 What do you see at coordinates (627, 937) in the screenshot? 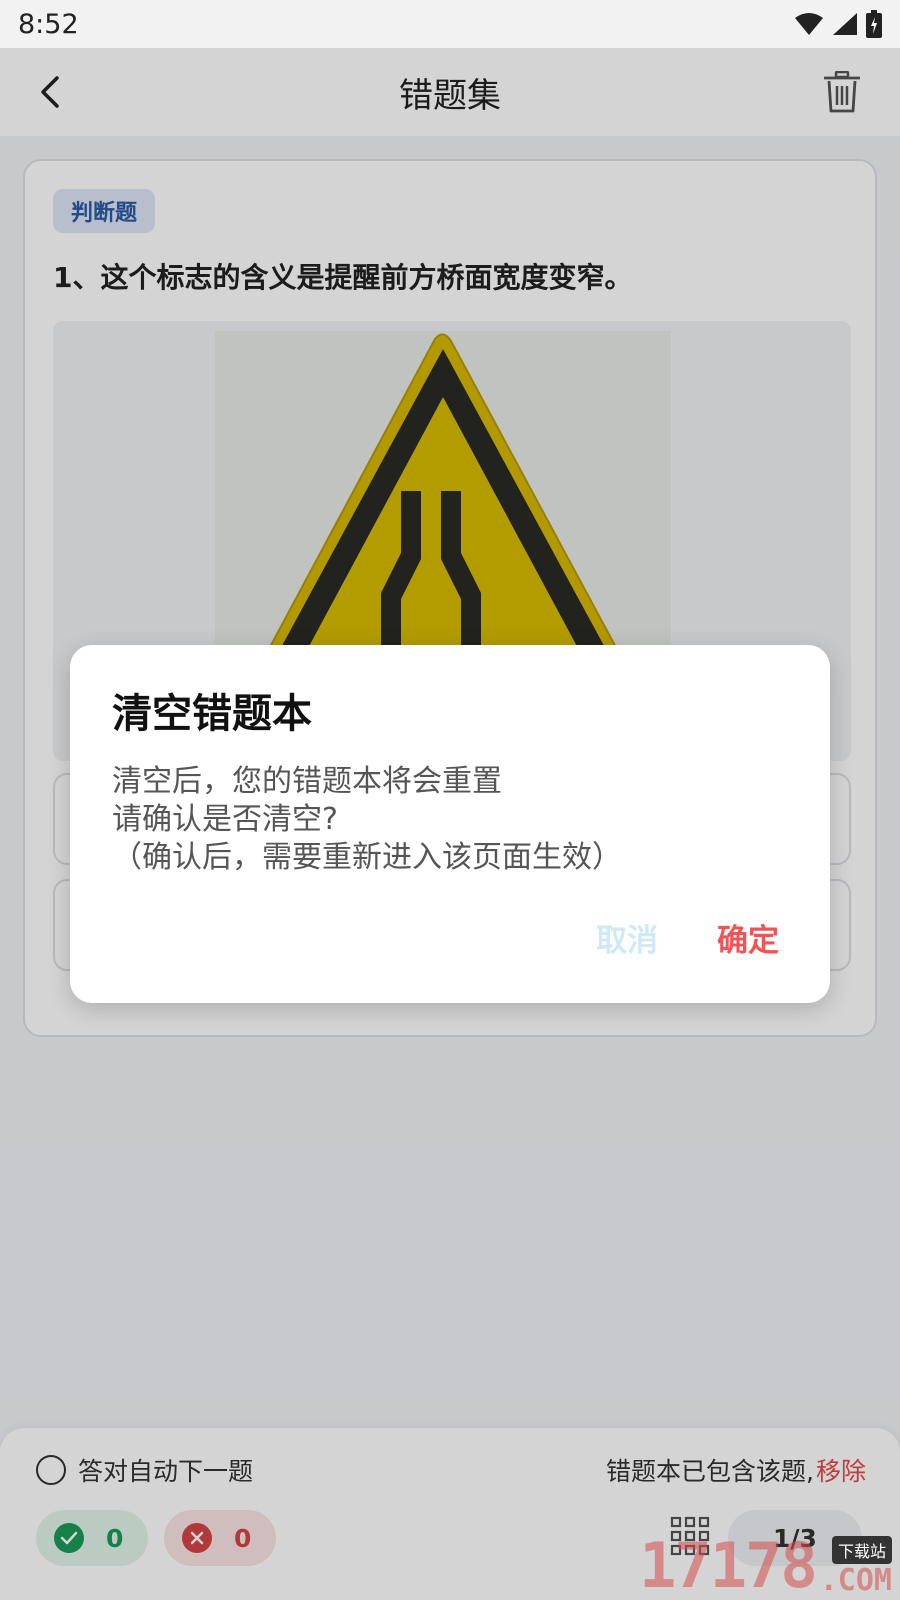
I see `cancel-button: 取消` at bounding box center [627, 937].